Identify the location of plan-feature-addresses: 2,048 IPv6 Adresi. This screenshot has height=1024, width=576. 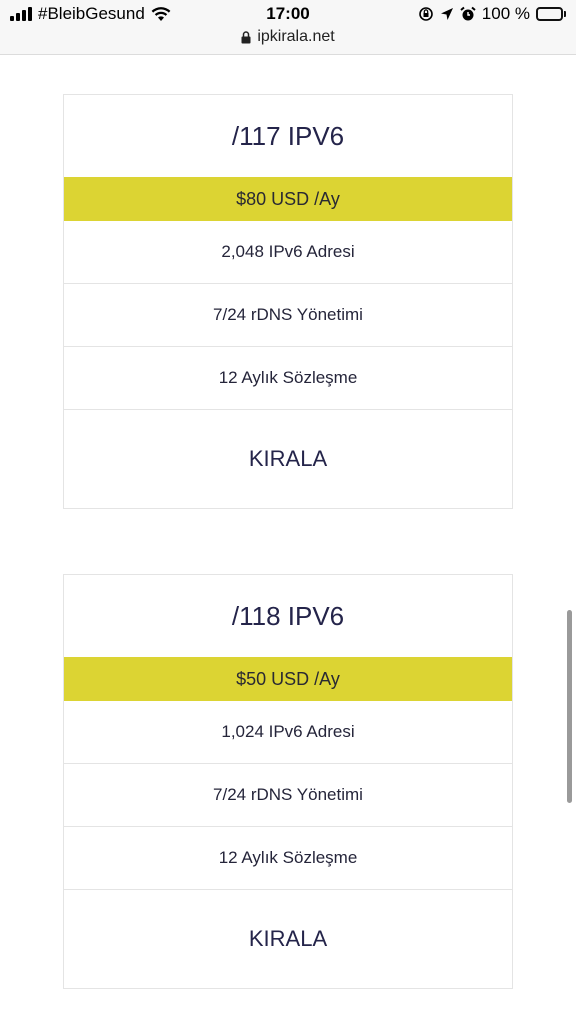
(288, 252).